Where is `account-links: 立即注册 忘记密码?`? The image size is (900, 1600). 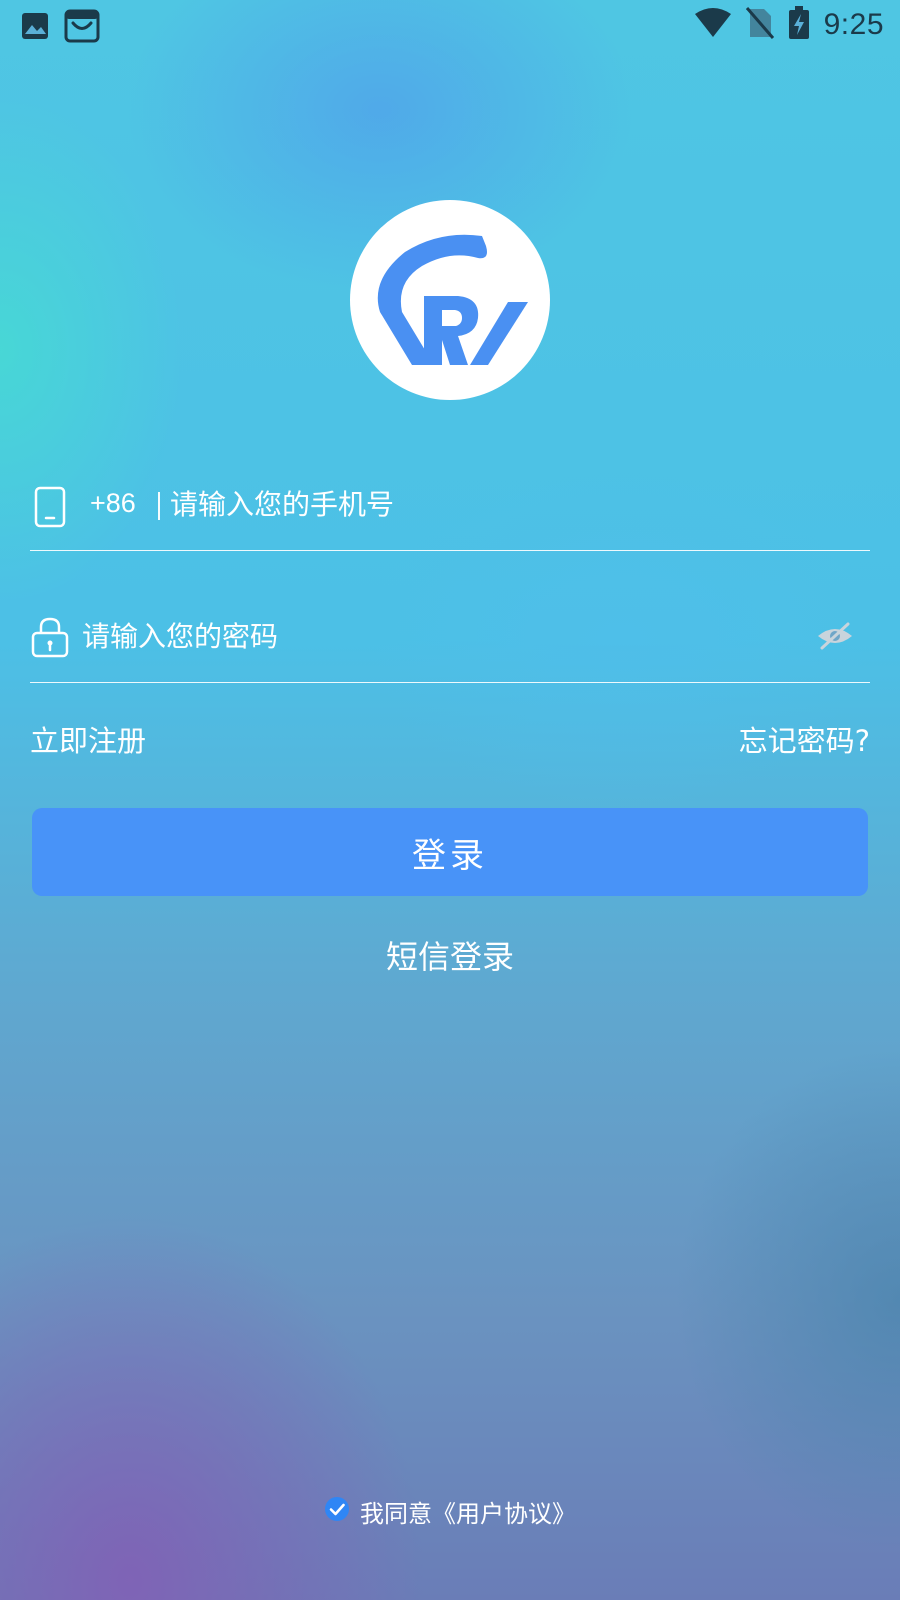
account-links: 立即注册 忘记密码? is located at coordinates (450, 740).